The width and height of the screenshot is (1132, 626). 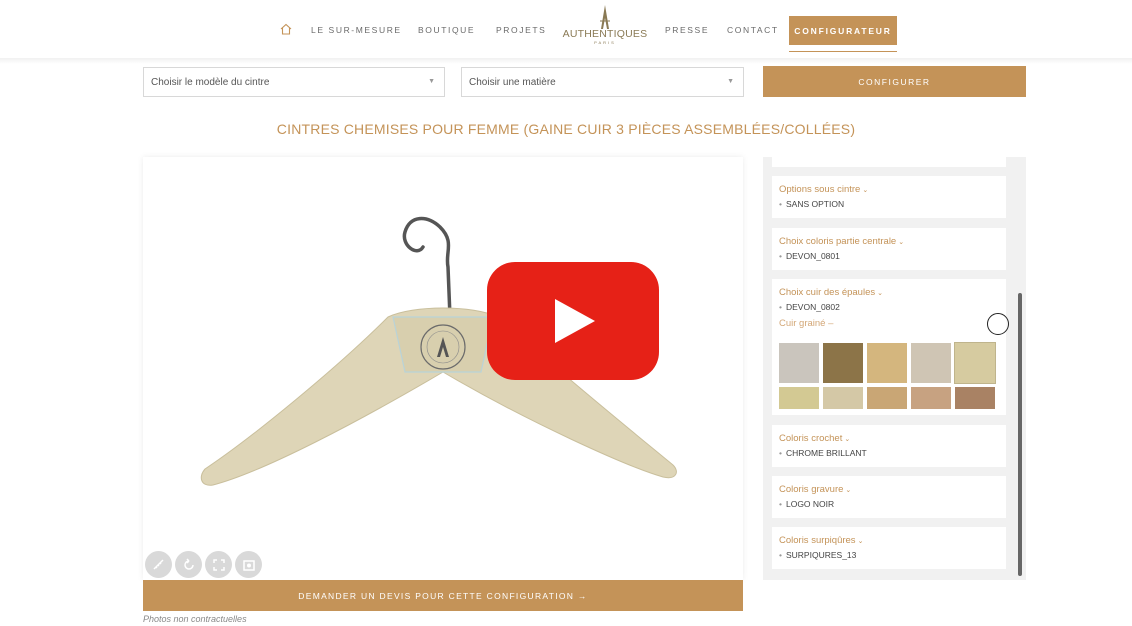 I want to click on chevron-up-icon: –, so click(x=831, y=323).